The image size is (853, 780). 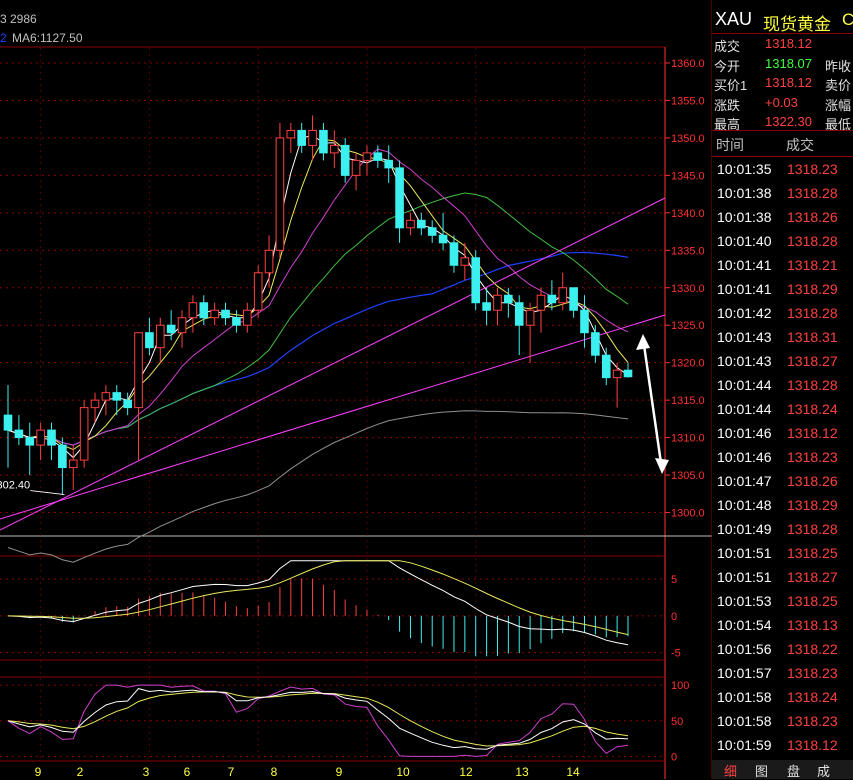 What do you see at coordinates (730, 770) in the screenshot?
I see `tab-detail: 细` at bounding box center [730, 770].